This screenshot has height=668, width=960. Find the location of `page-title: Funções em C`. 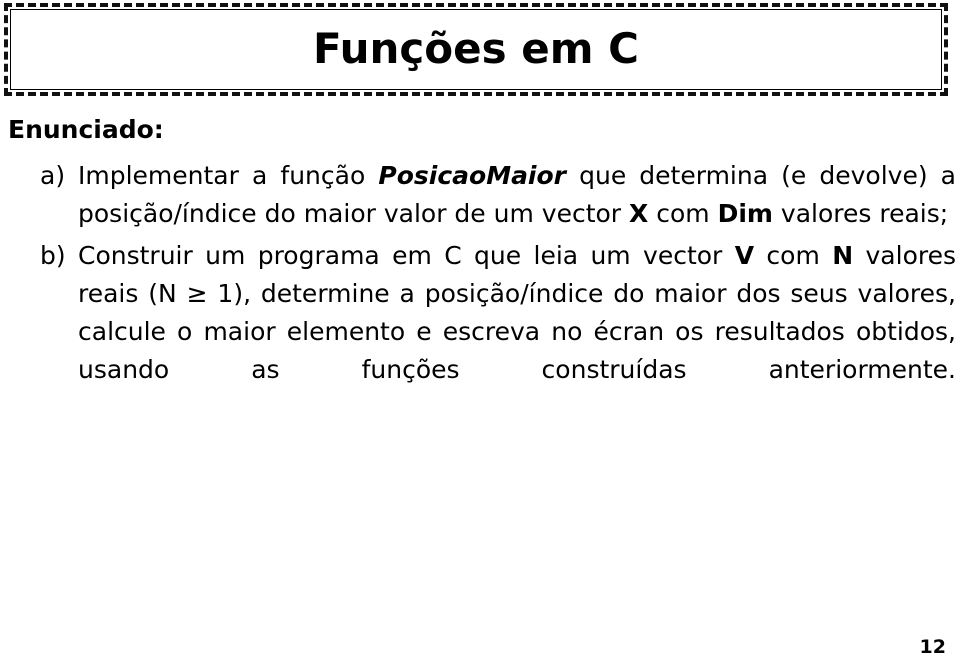

page-title: Funções em C is located at coordinates (476, 49).